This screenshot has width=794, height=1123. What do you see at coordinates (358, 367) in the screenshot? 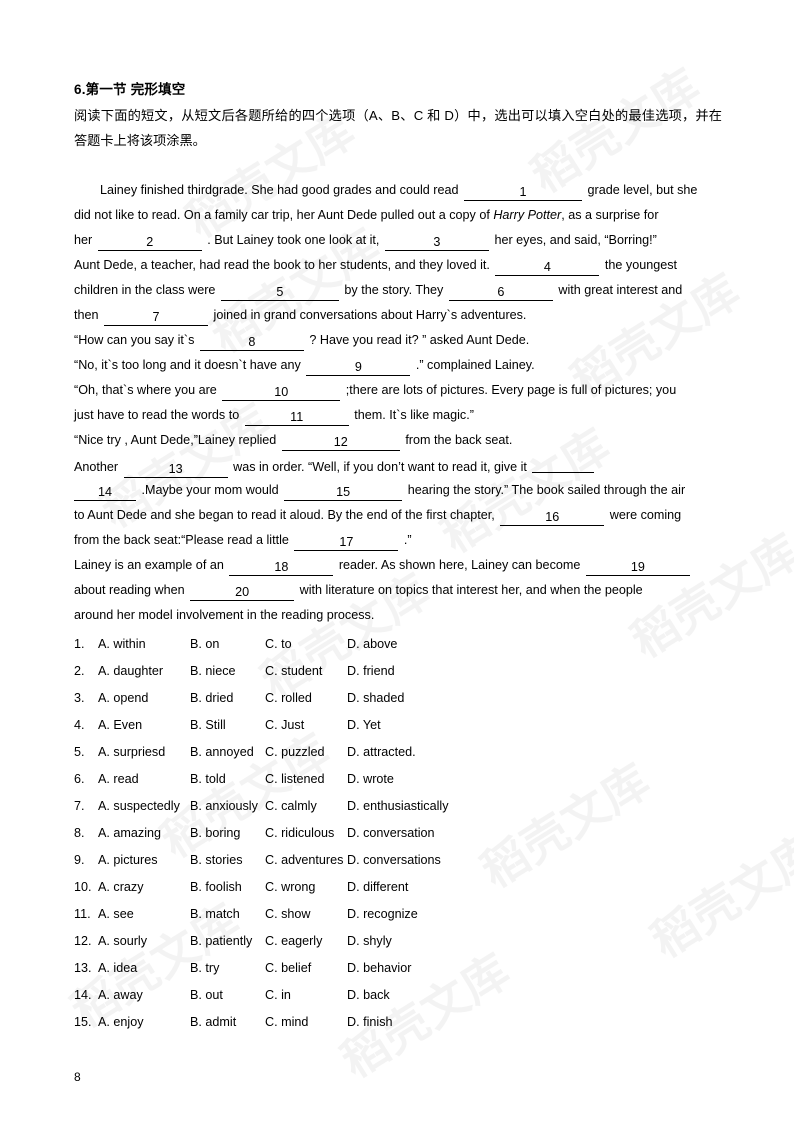
I see `answer-blank-9: 9` at bounding box center [358, 367].